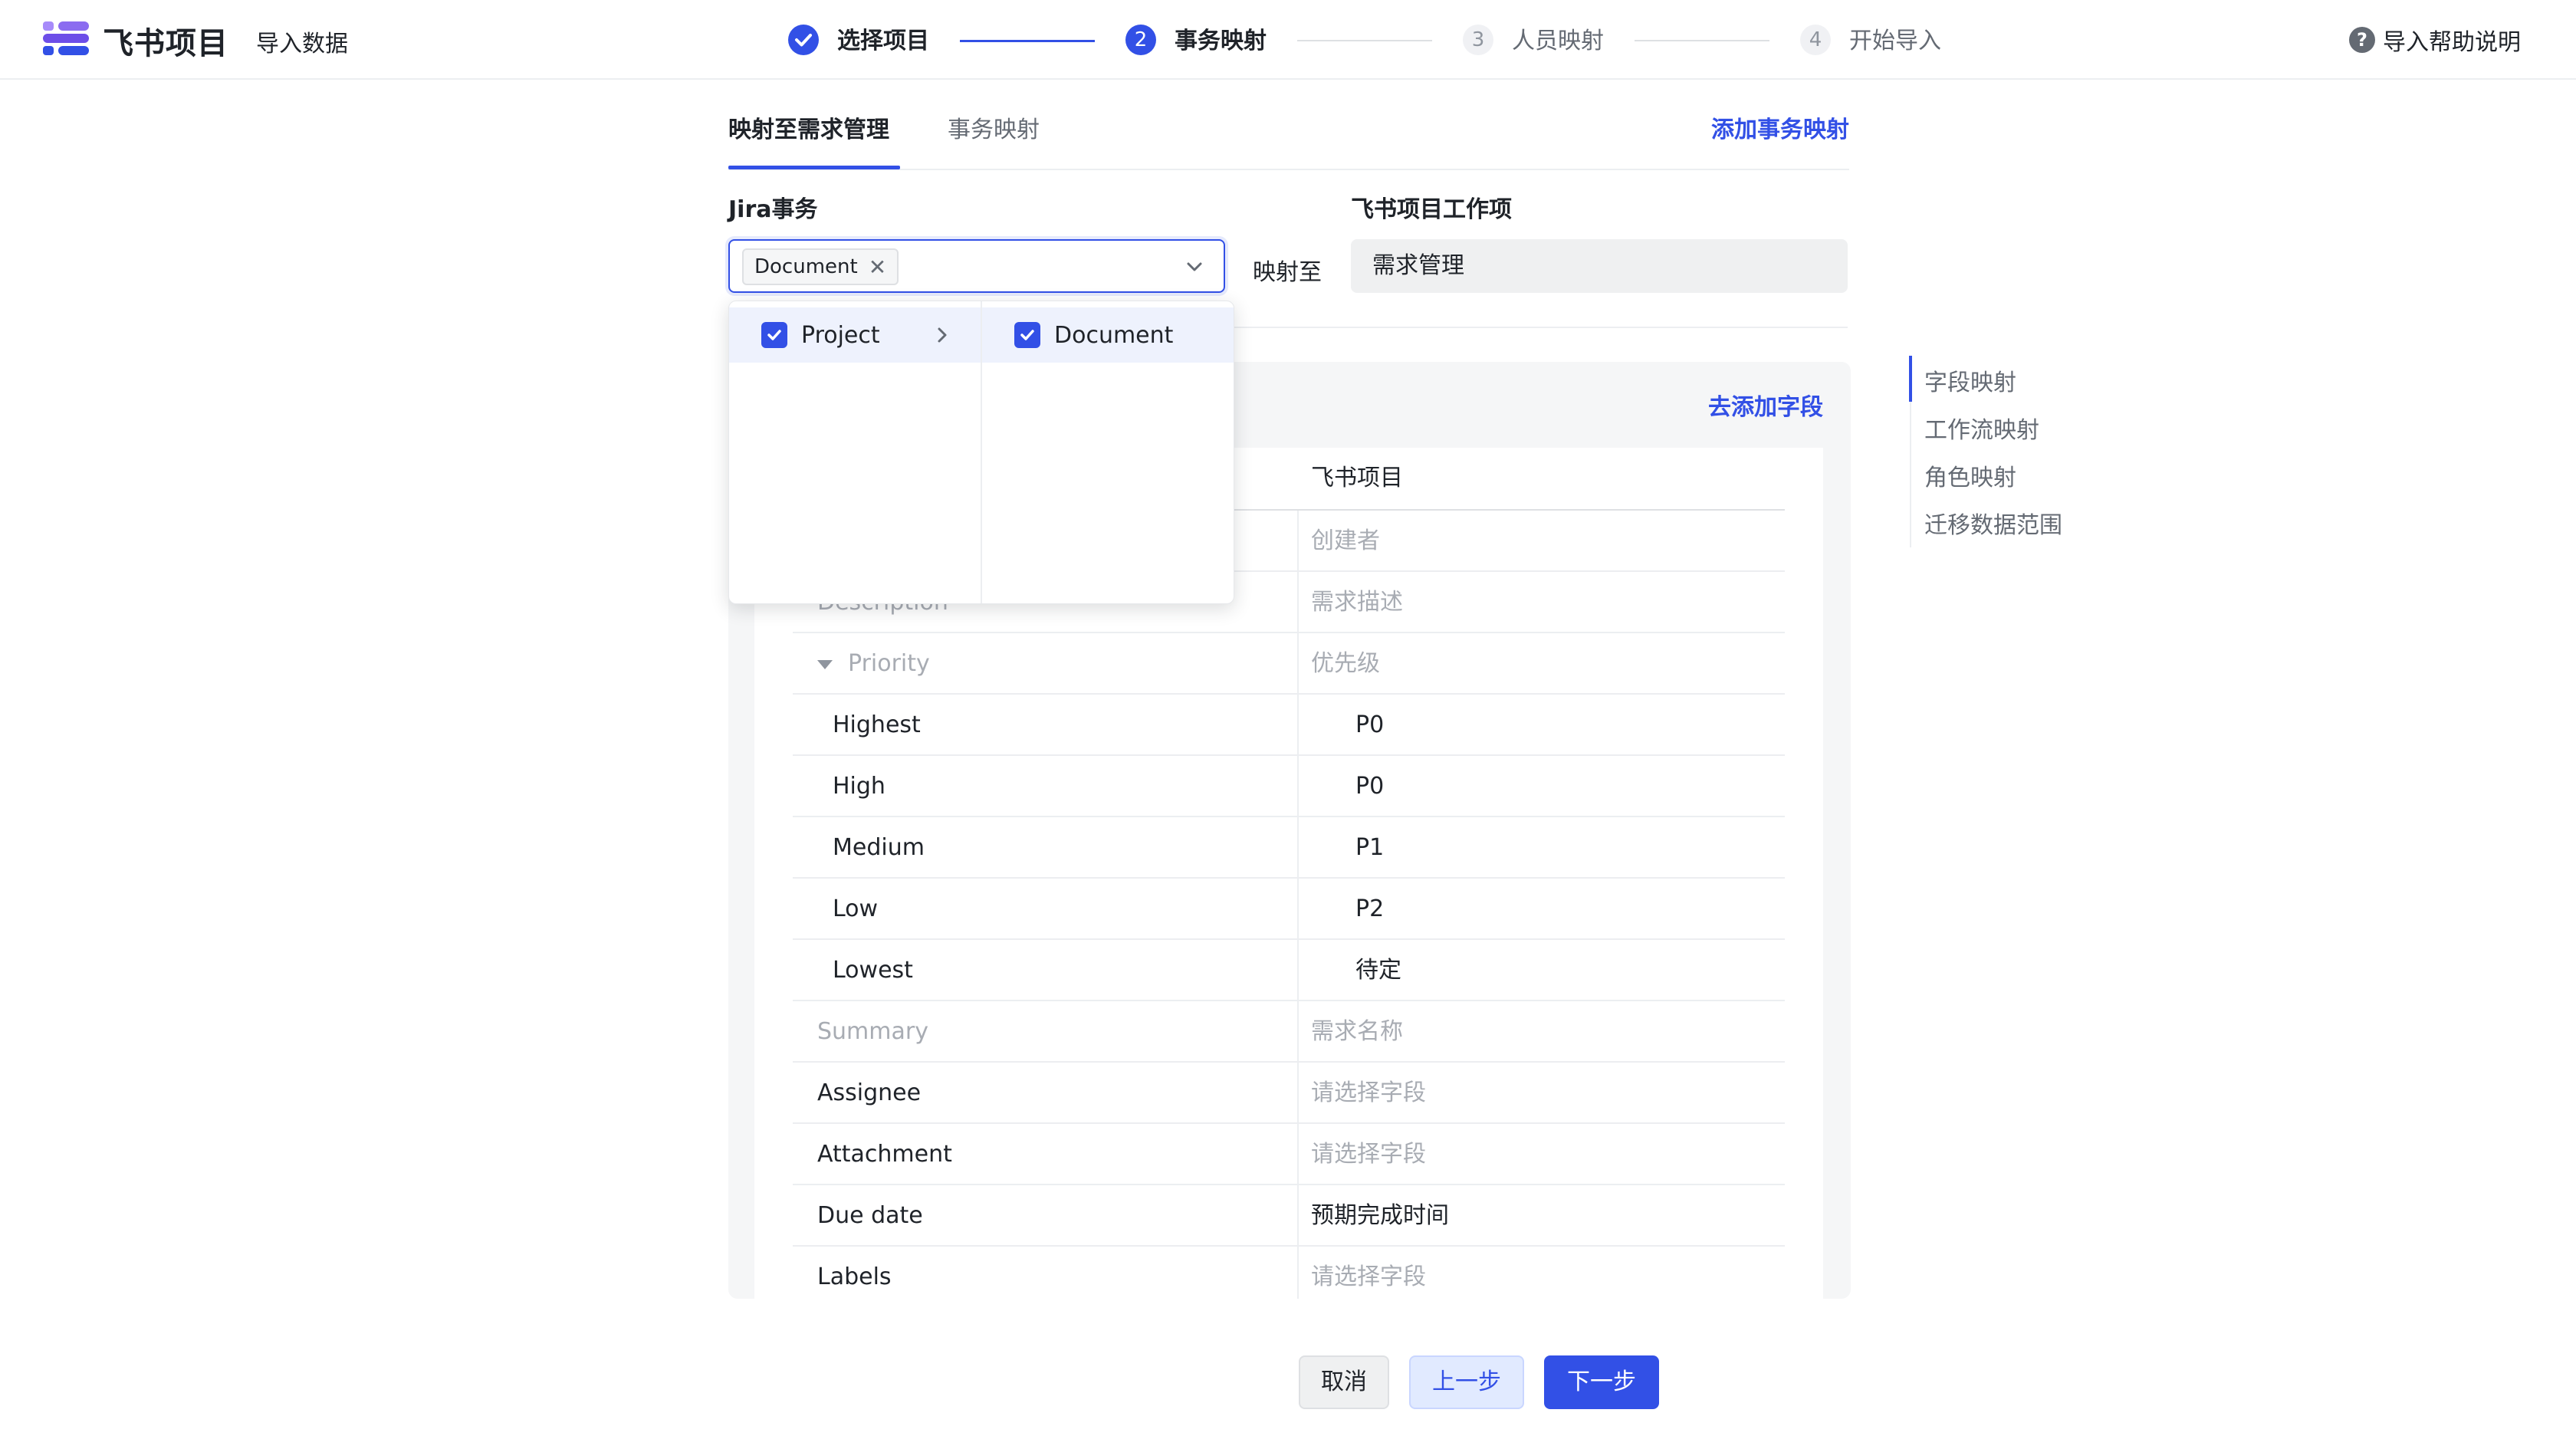 The image size is (2576, 1449). I want to click on jira-field-cell: Assignee, so click(869, 1093).